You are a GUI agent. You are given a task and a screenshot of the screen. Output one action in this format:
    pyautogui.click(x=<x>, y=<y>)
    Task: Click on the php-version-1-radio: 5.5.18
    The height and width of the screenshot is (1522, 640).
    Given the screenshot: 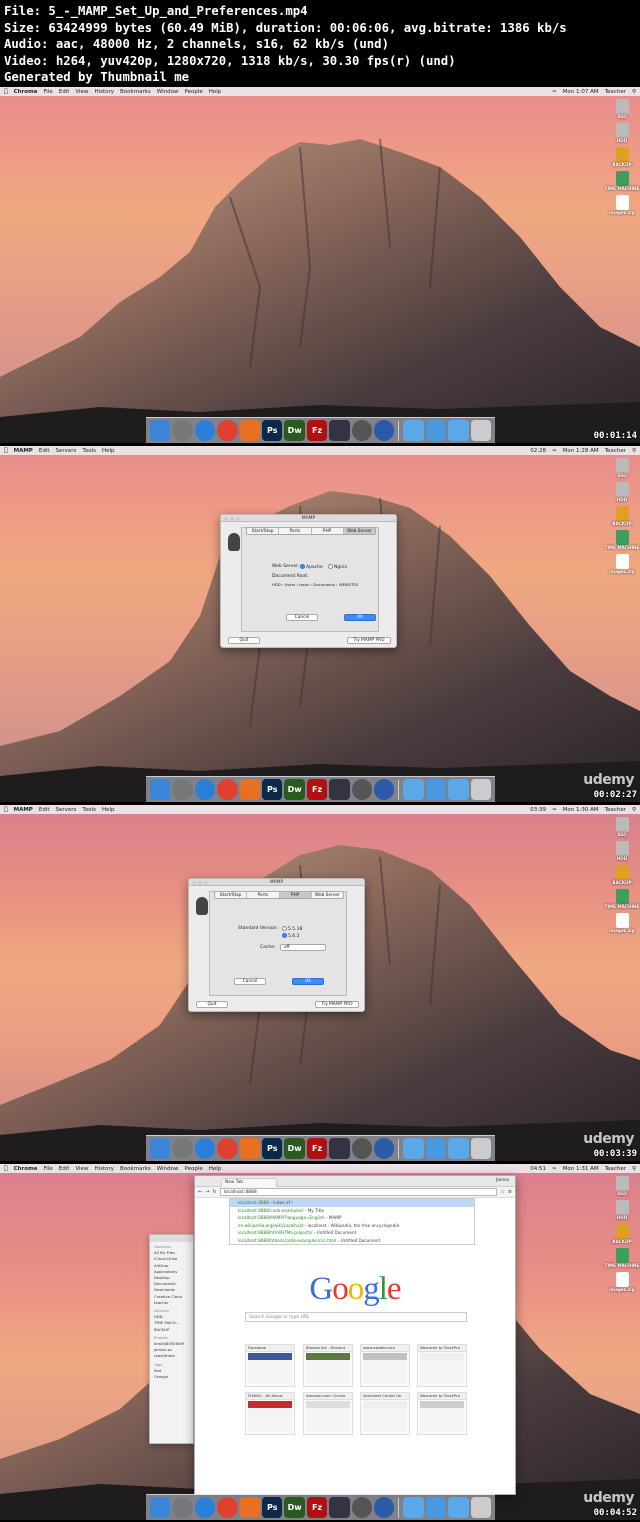 What is the action you would take?
    pyautogui.click(x=292, y=929)
    